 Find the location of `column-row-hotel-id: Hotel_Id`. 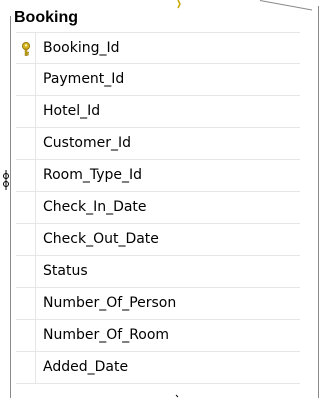

column-row-hotel-id: Hotel_Id is located at coordinates (158, 112).